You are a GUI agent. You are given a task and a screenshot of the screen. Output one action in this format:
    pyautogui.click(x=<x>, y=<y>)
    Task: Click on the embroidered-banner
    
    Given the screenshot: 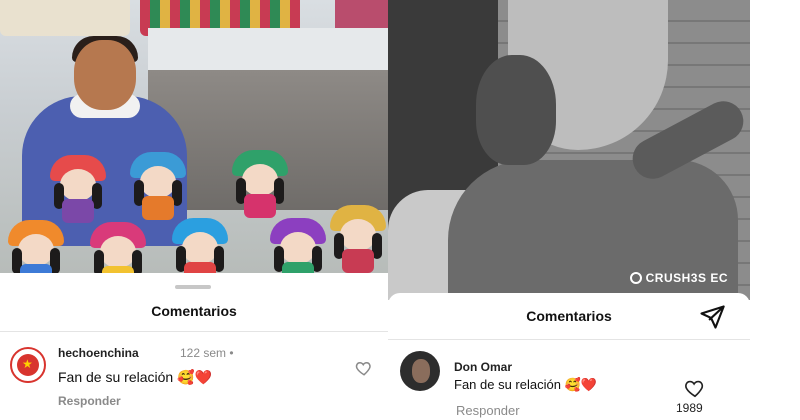 What is the action you would take?
    pyautogui.click(x=65, y=18)
    